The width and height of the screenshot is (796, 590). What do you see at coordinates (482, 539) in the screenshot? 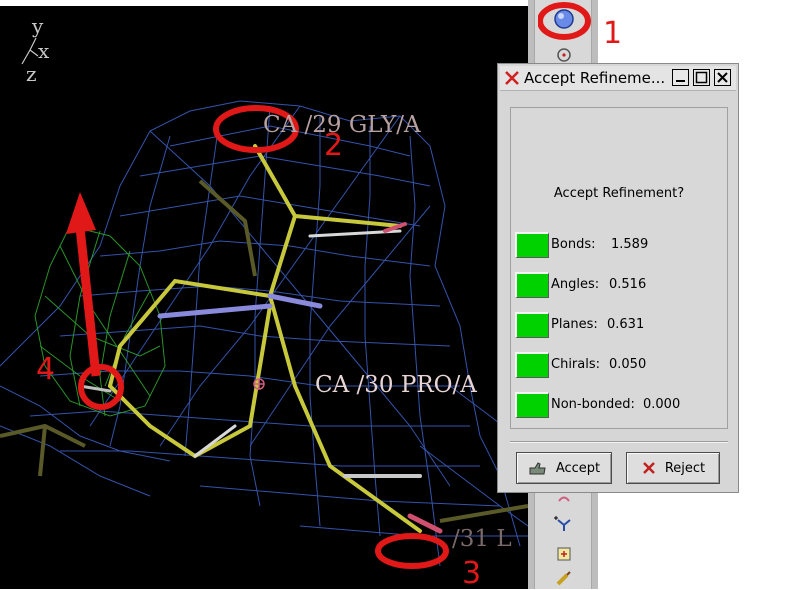
I see `label-residue-31: /31 L` at bounding box center [482, 539].